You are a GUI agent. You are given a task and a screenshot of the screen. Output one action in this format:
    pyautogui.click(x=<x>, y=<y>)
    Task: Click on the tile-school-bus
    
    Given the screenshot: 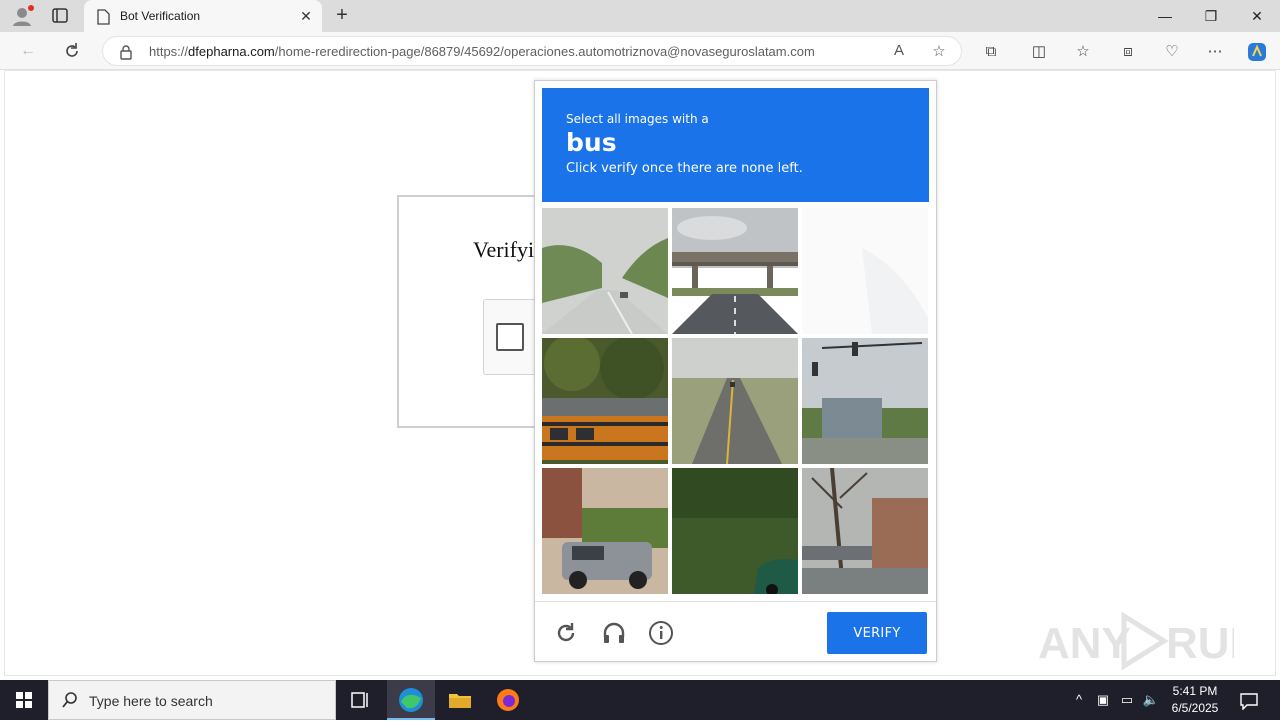 What is the action you would take?
    pyautogui.click(x=605, y=401)
    